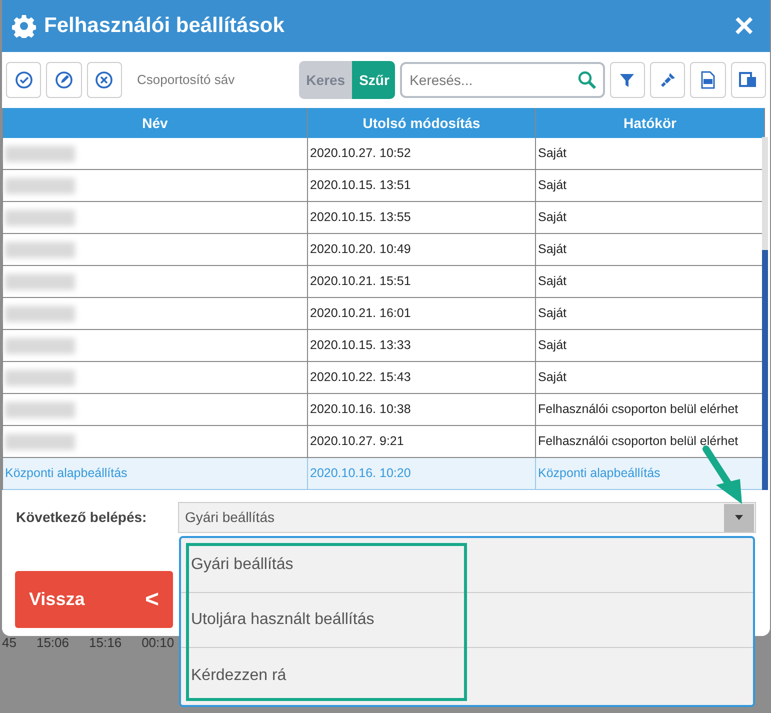 This screenshot has height=713, width=771. What do you see at coordinates (744, 26) in the screenshot?
I see `close-button: ×` at bounding box center [744, 26].